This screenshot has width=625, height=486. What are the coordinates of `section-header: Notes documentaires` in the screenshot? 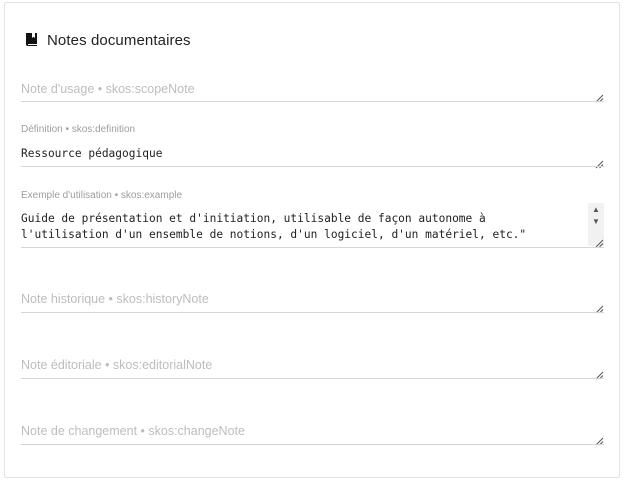 It's located at (108, 40).